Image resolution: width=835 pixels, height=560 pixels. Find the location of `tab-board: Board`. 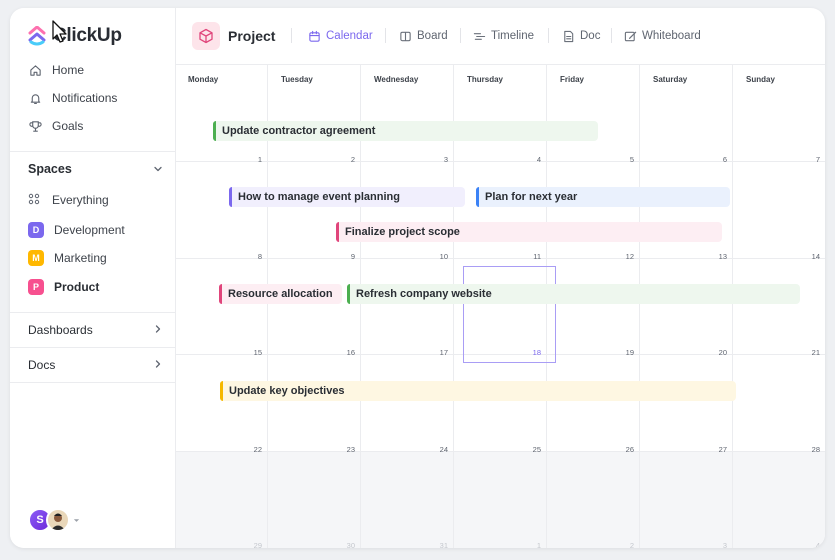

tab-board: Board is located at coordinates (423, 36).